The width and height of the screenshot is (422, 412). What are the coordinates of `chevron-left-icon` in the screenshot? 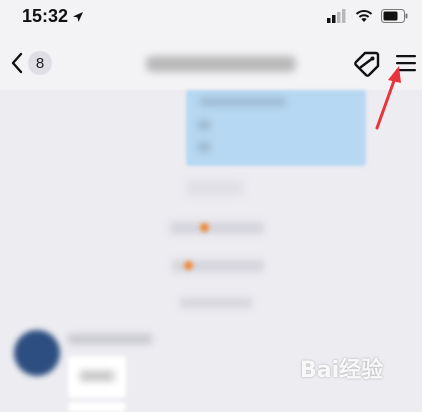 It's located at (17, 63).